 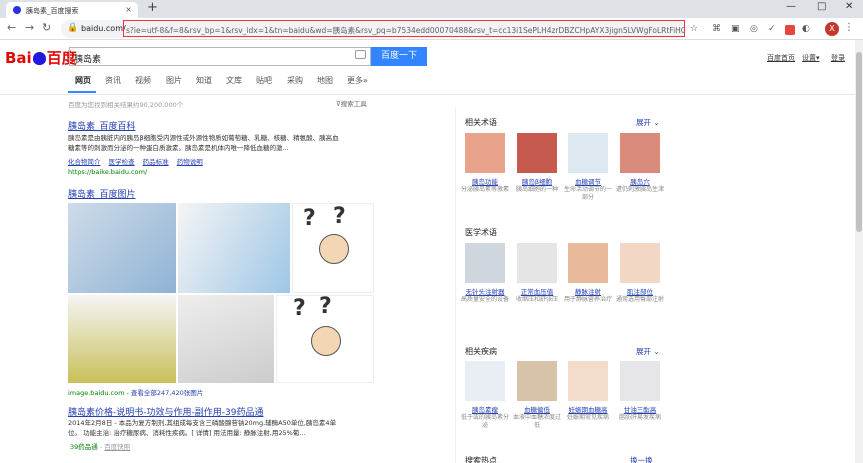 What do you see at coordinates (46, 27) in the screenshot?
I see `reload-icon: ↻` at bounding box center [46, 27].